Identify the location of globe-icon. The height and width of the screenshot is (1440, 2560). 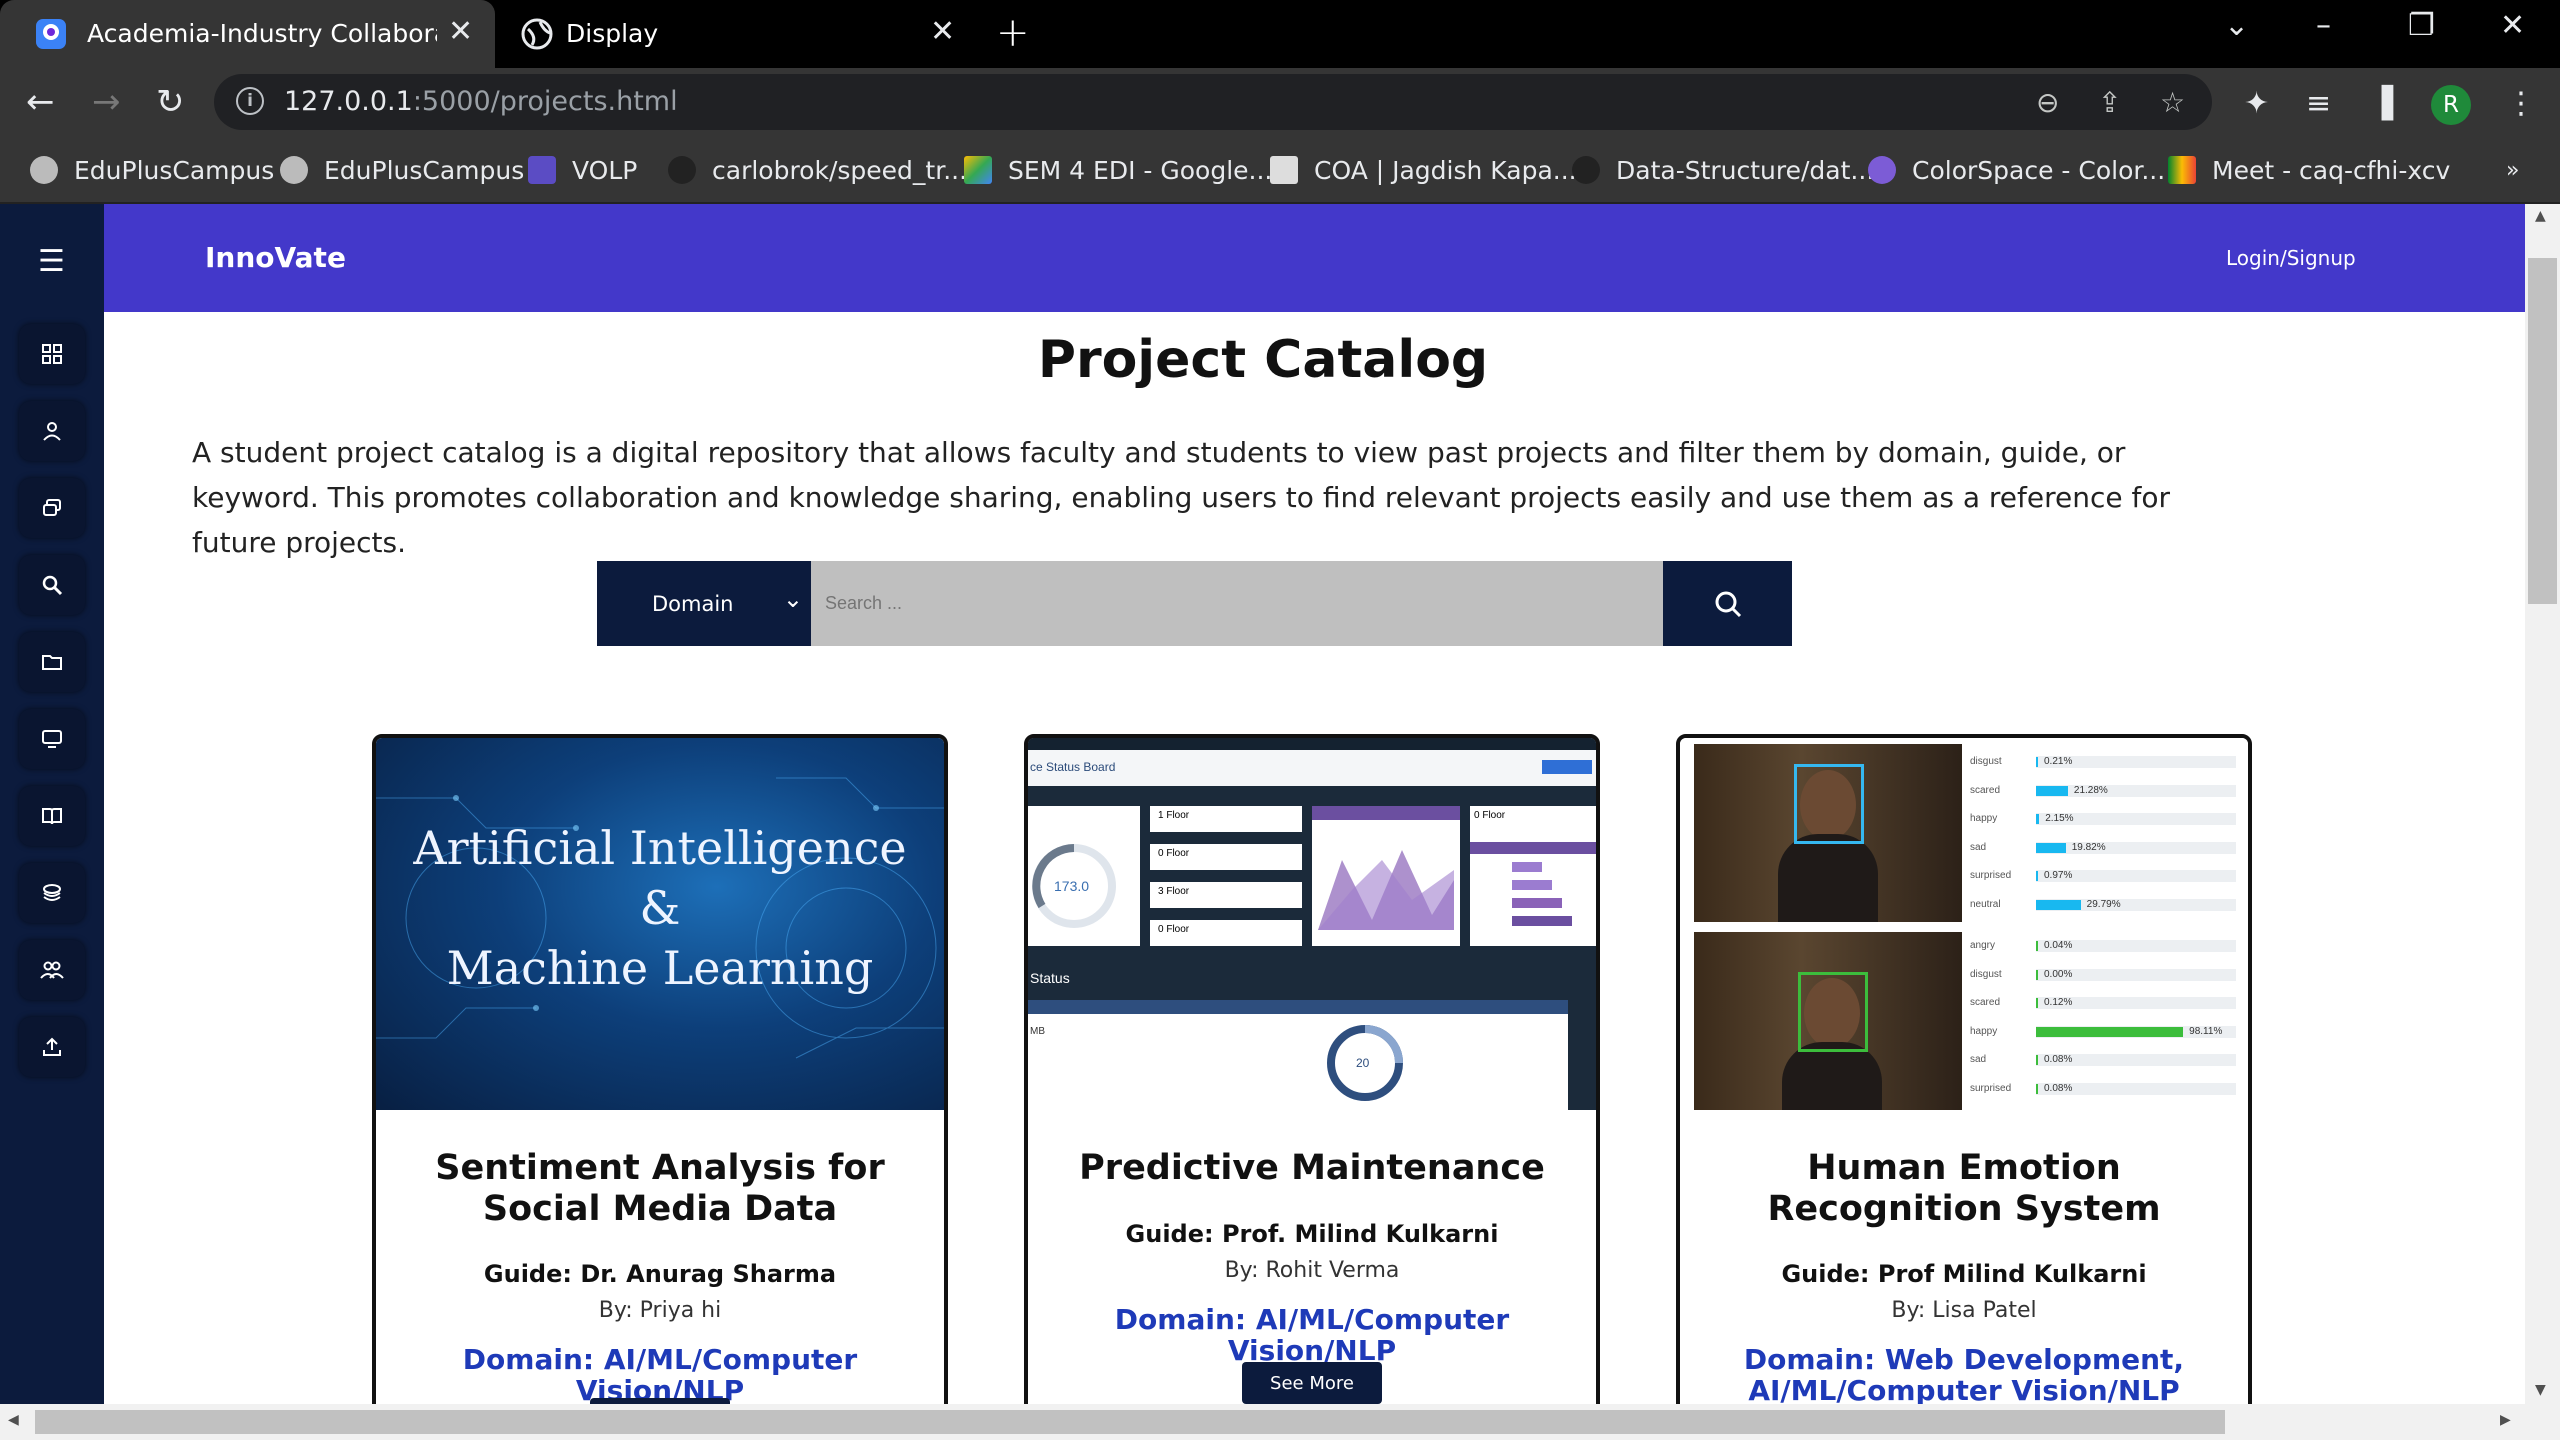
(294, 170).